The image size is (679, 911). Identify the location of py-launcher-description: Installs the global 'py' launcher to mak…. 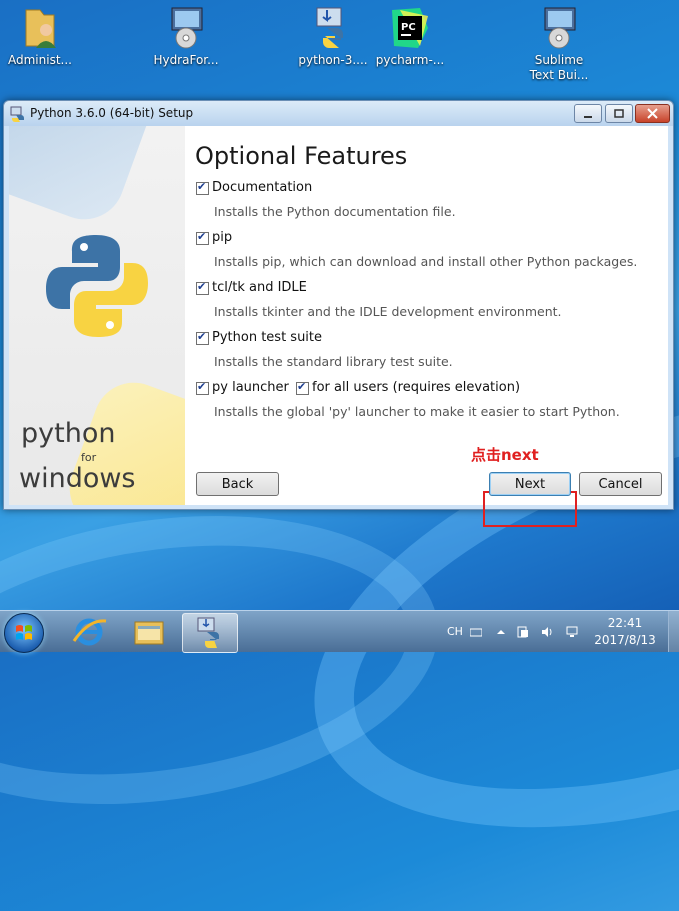
(417, 411).